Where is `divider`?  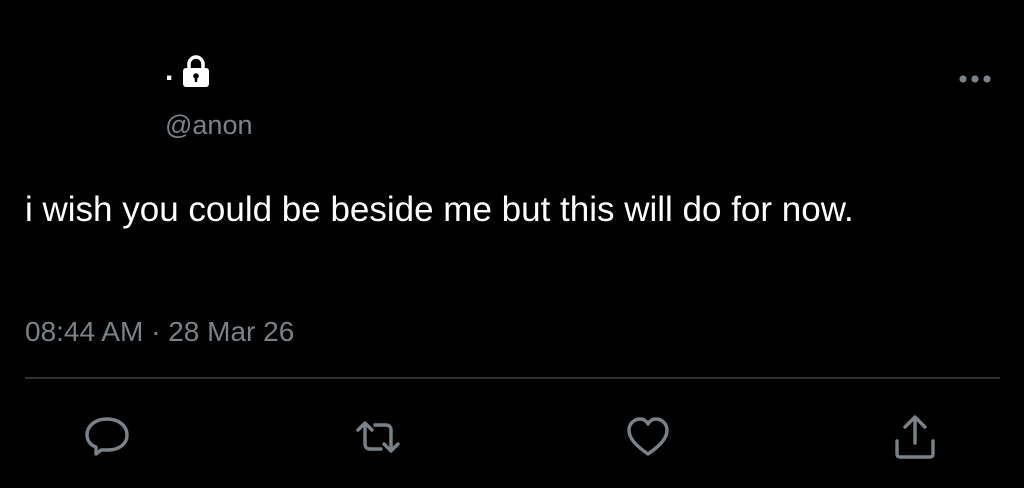
divider is located at coordinates (512, 378).